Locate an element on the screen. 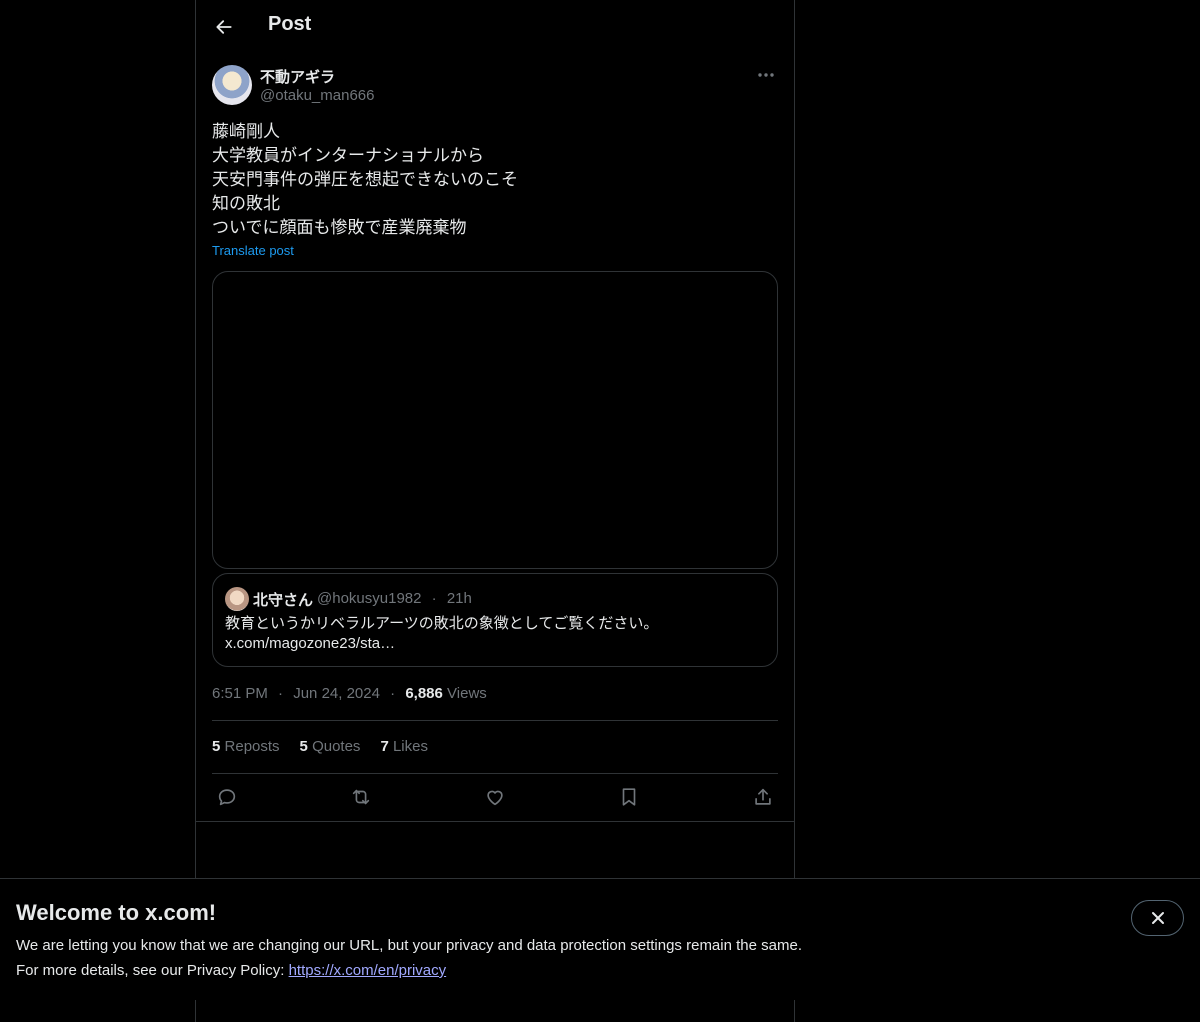 Image resolution: width=1200 pixels, height=1022 pixels. arrow-left-icon is located at coordinates (224, 27).